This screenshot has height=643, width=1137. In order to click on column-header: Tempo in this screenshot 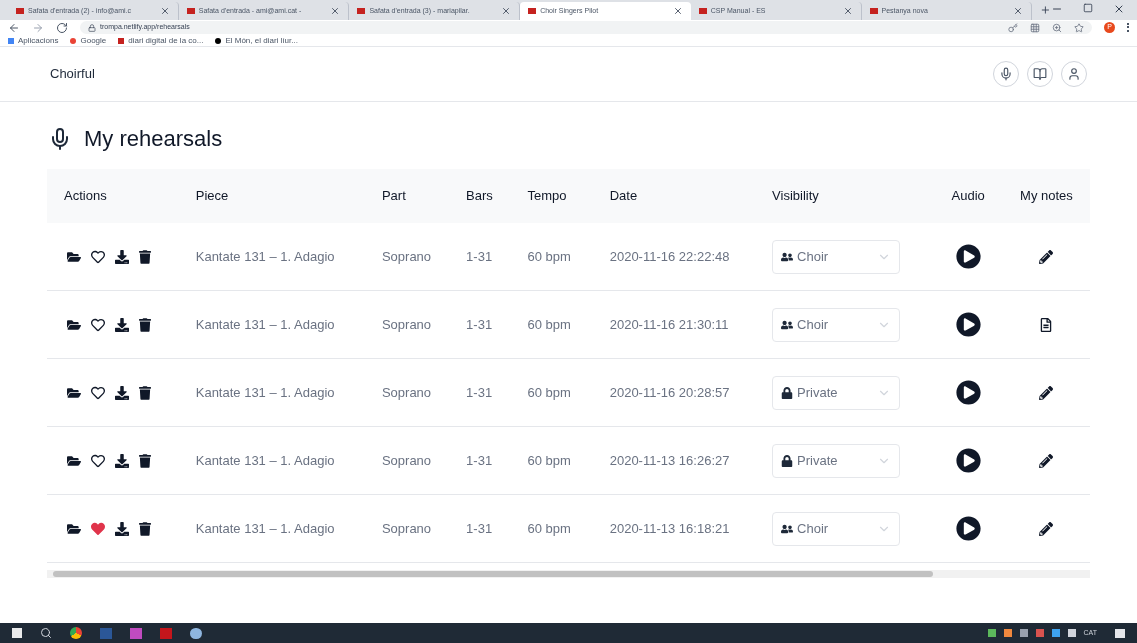, I will do `click(547, 196)`.